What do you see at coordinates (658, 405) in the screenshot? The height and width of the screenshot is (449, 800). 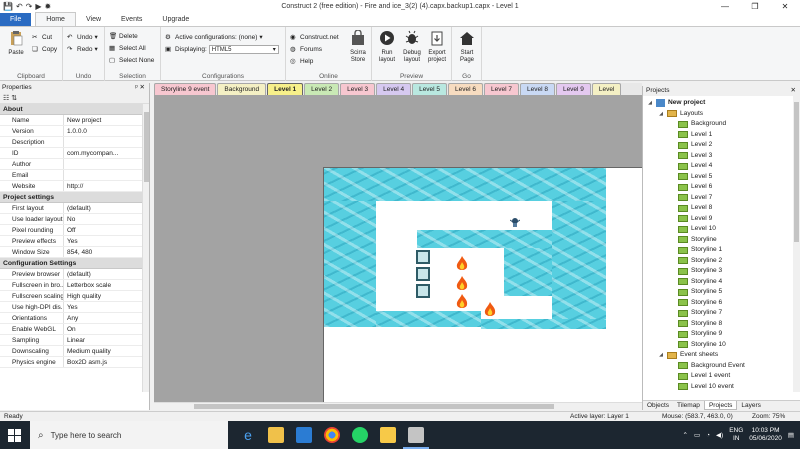 I see `tab-objects: Objects` at bounding box center [658, 405].